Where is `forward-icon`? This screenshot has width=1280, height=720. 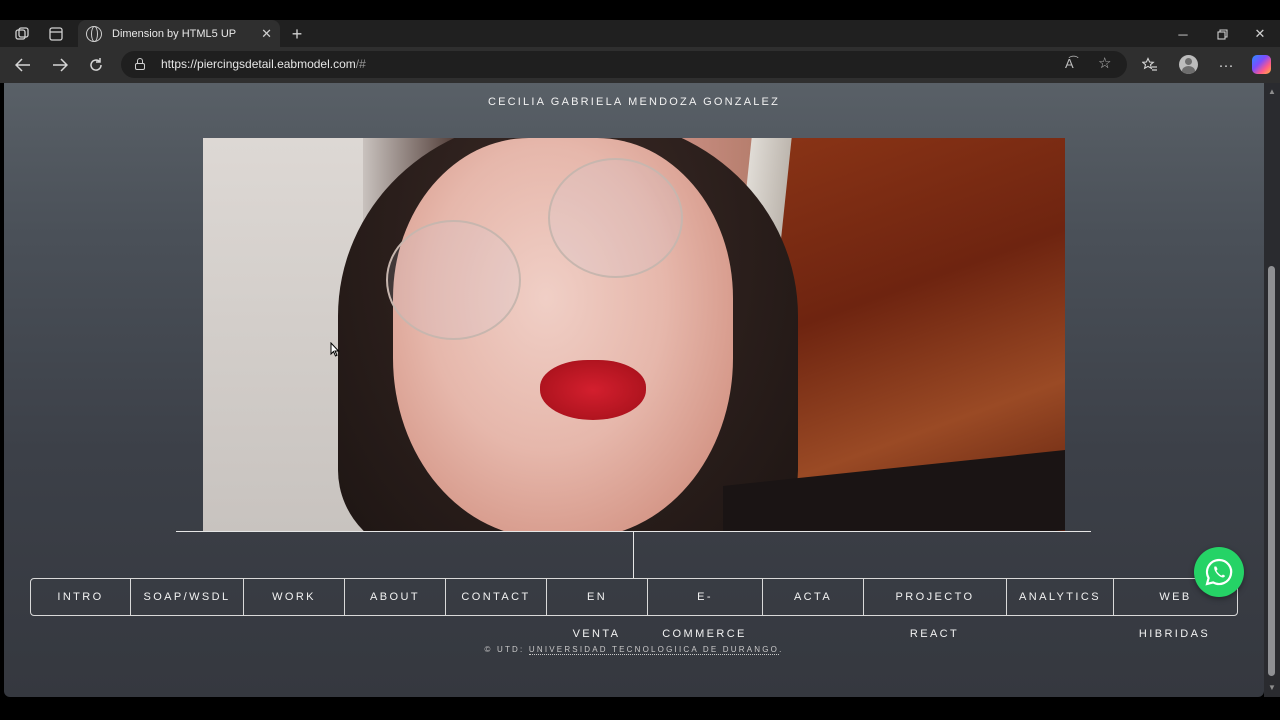
forward-icon is located at coordinates (60, 65).